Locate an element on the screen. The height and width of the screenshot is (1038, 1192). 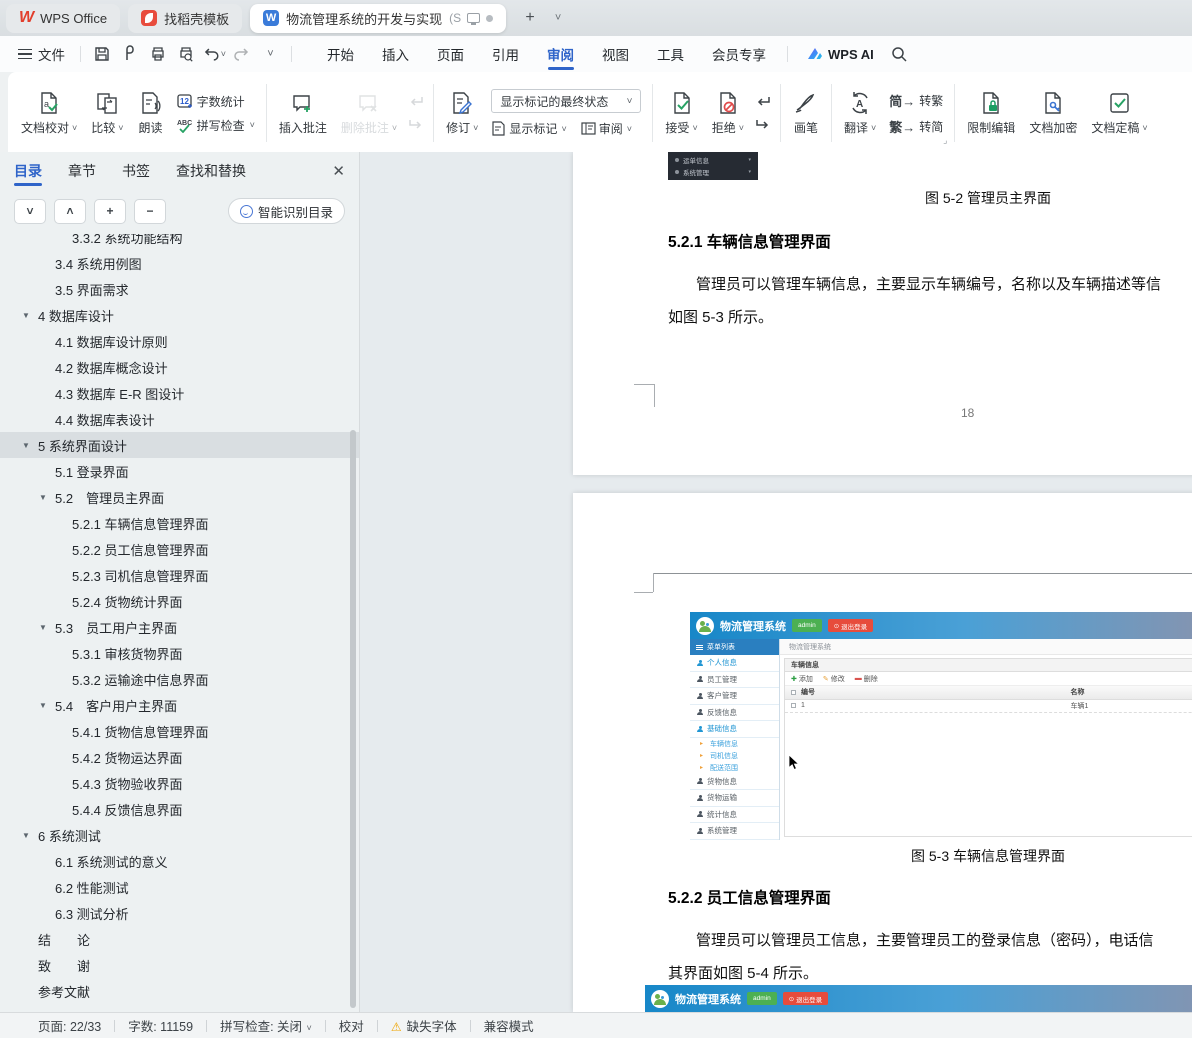
wps-ai-button: WPS AI is located at coordinates (840, 54).